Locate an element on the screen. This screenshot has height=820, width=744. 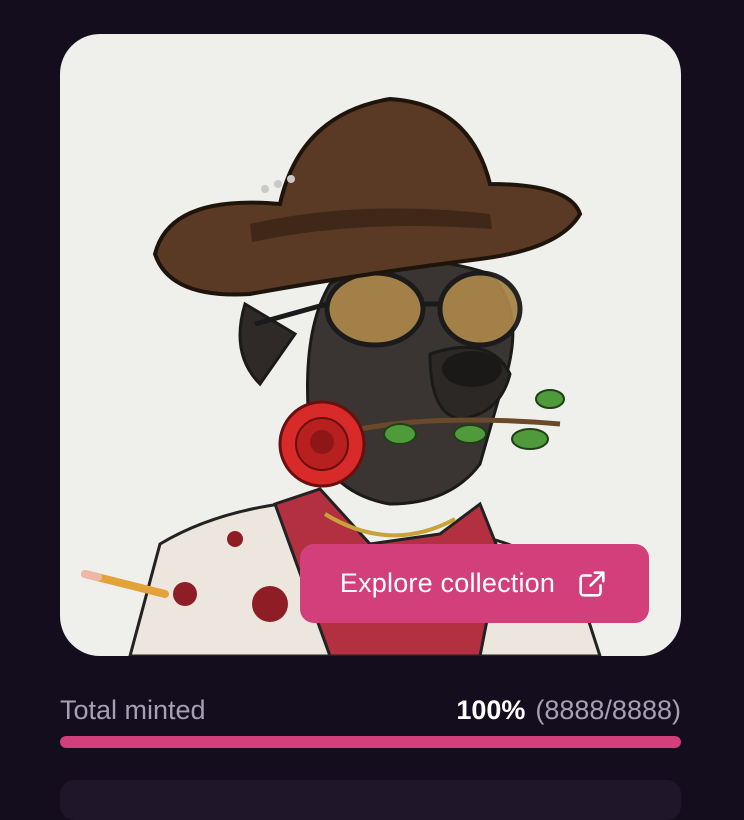
mint-progress-bar is located at coordinates (370, 742).